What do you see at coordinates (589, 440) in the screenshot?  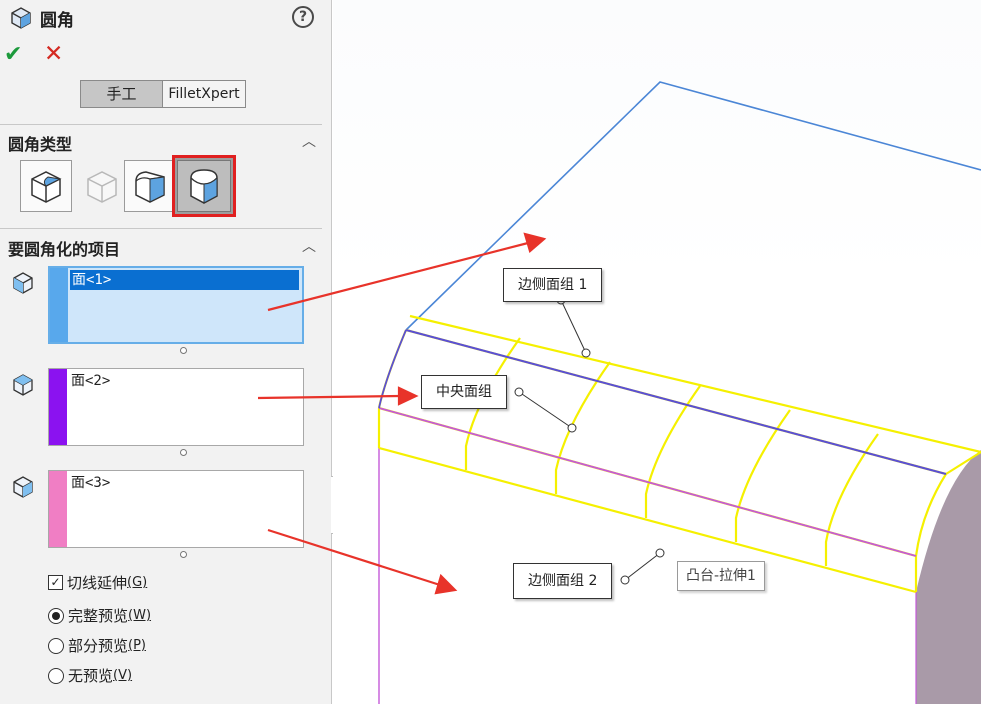 I see `callout-leaders` at bounding box center [589, 440].